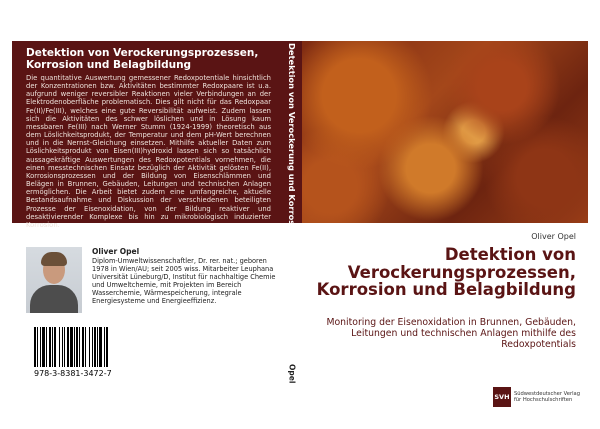  What do you see at coordinates (83, 347) in the screenshot?
I see `barcode` at bounding box center [83, 347].